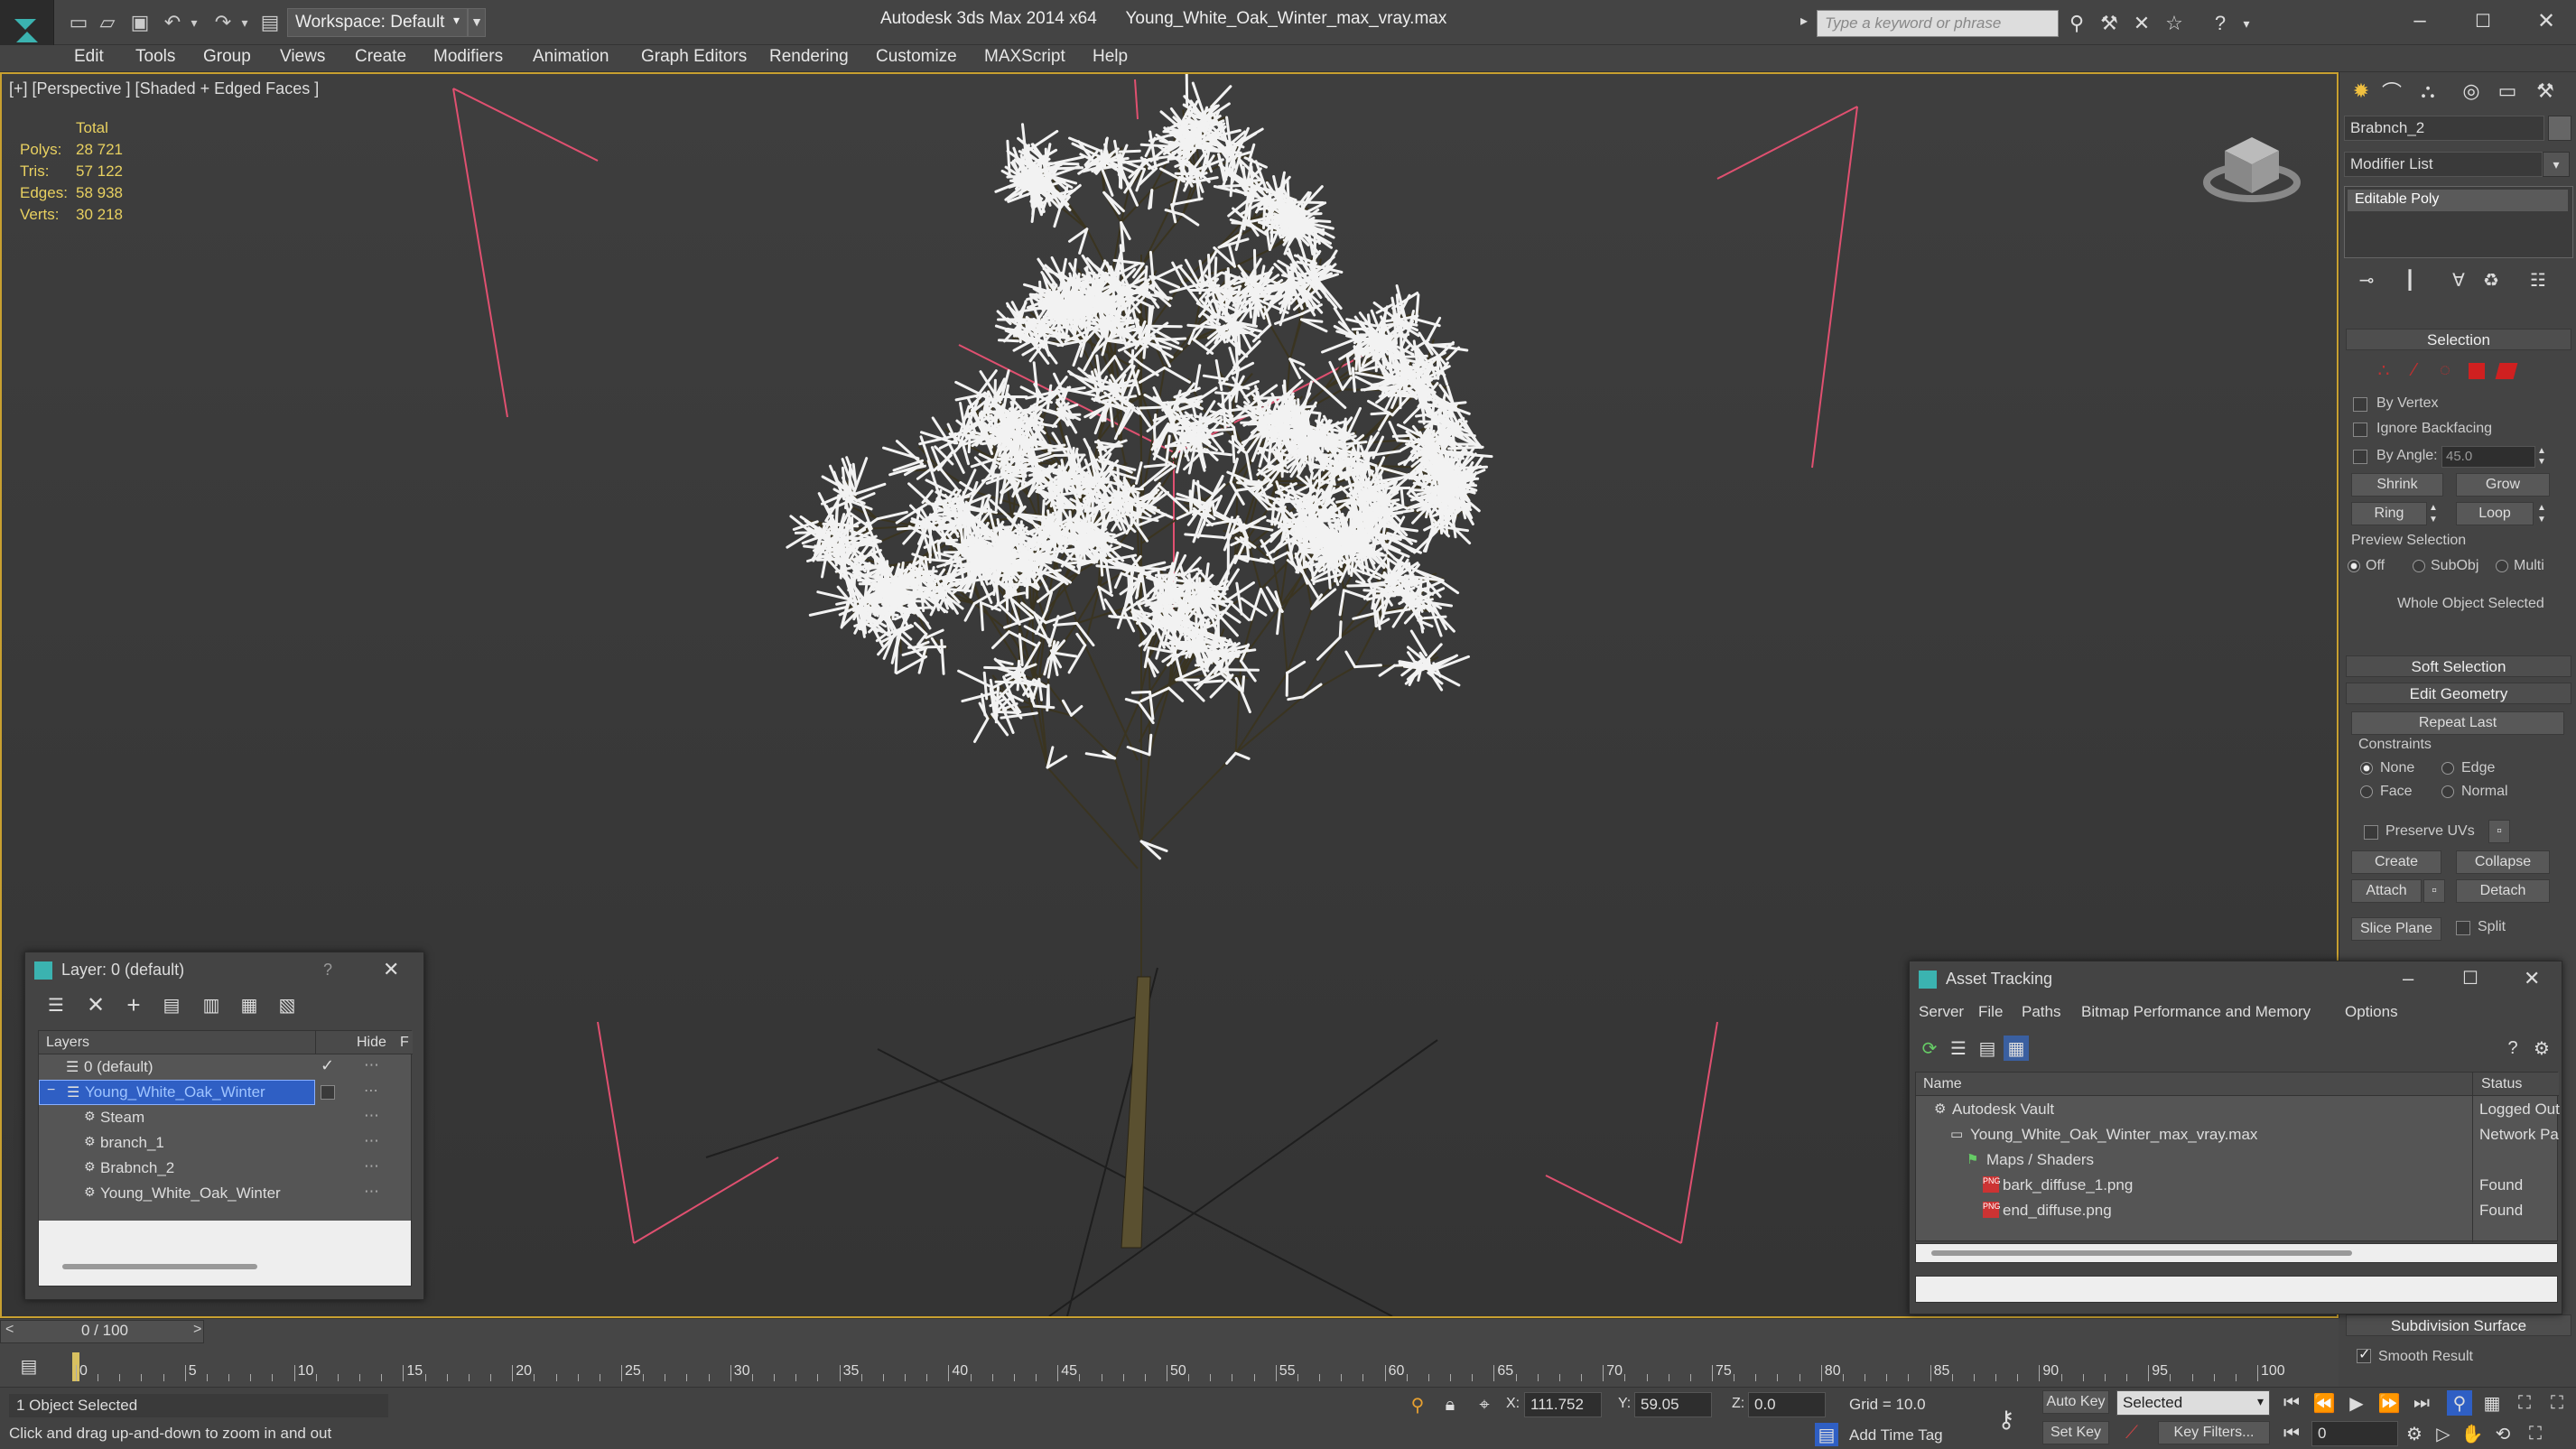 This screenshot has height=1449, width=2576. Describe the element at coordinates (916, 57) in the screenshot. I see `menu-customize: Customize` at that location.